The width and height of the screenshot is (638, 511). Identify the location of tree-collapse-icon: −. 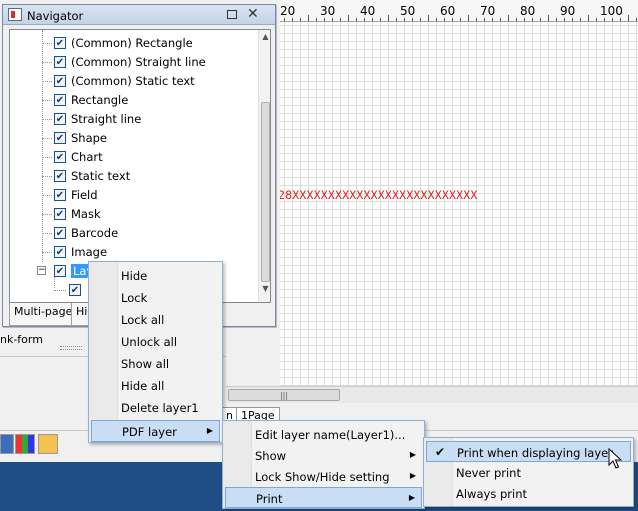
(41, 270).